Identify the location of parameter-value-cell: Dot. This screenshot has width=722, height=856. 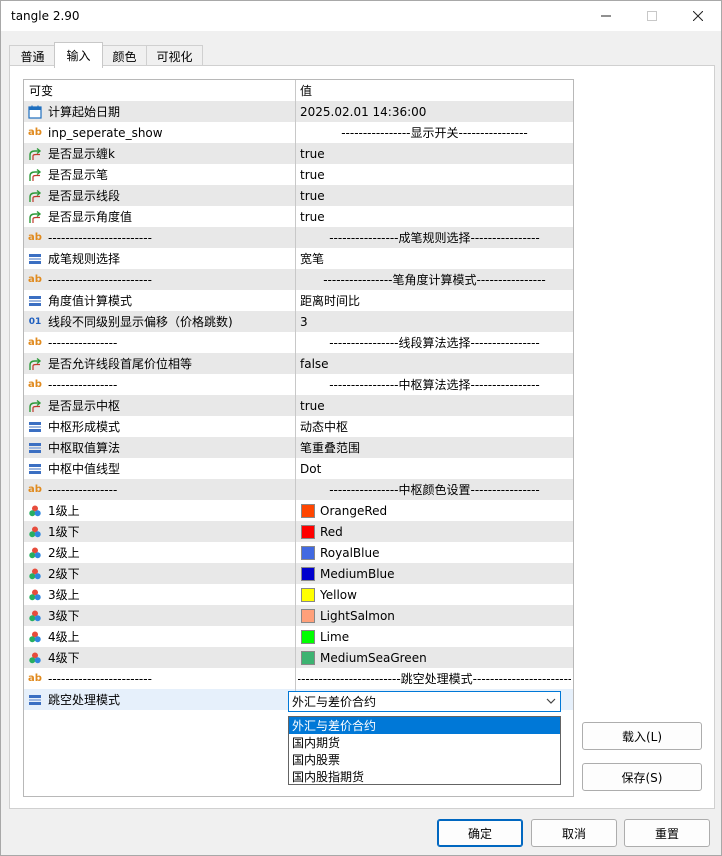
(435, 468).